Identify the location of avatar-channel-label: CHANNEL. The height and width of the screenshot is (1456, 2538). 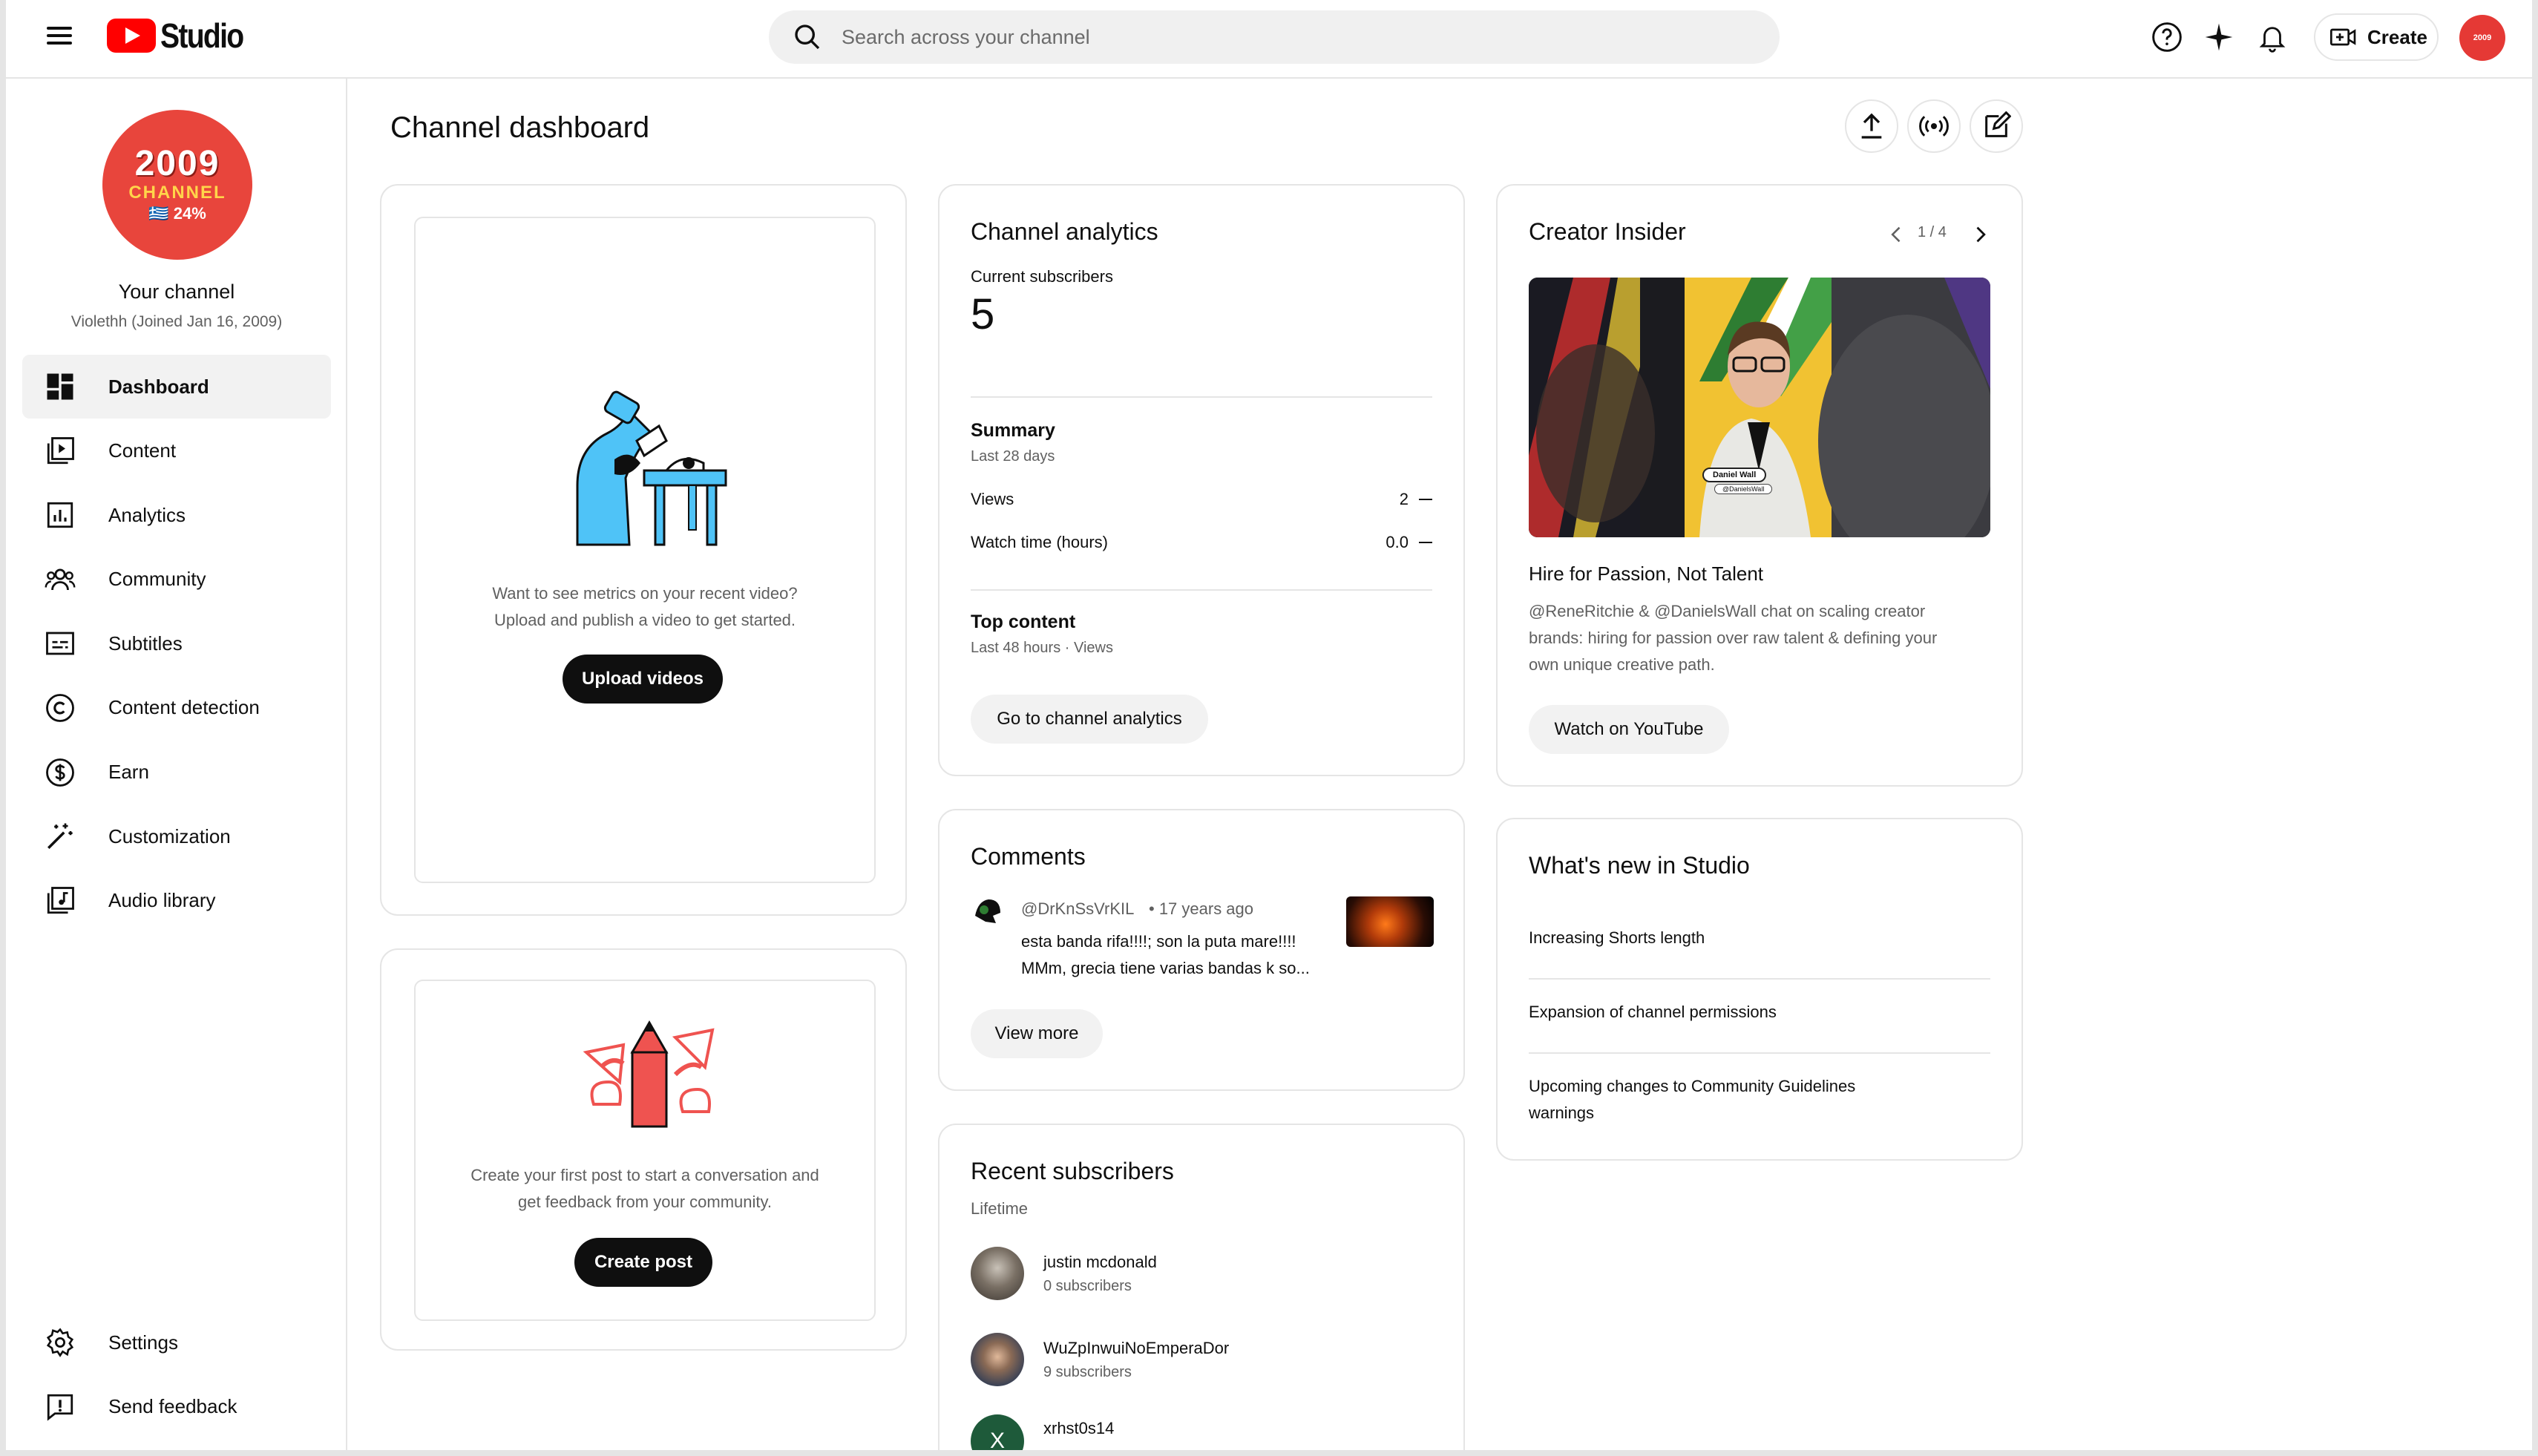
(177, 193).